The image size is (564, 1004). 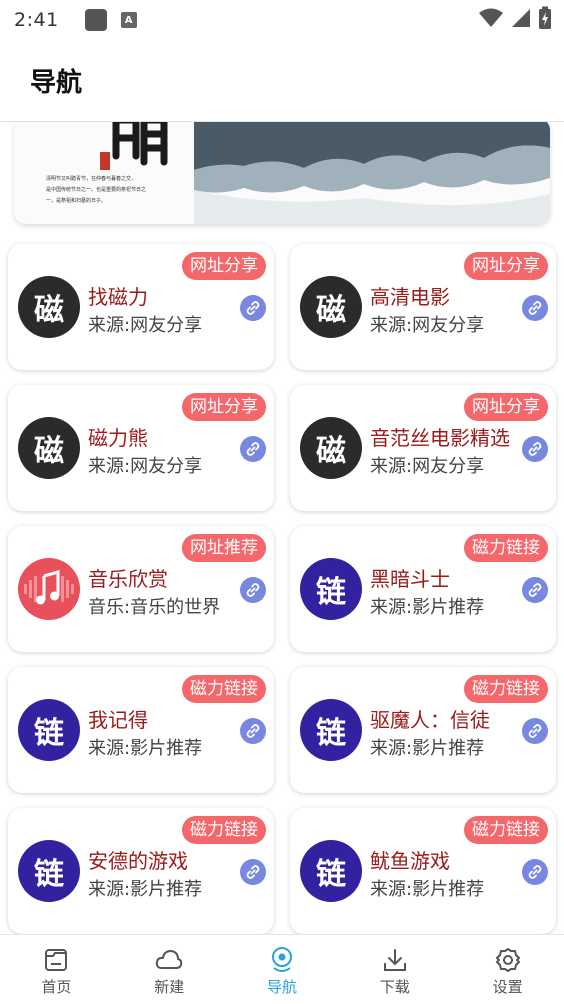 I want to click on nav-item-home: 首页, so click(x=56, y=969).